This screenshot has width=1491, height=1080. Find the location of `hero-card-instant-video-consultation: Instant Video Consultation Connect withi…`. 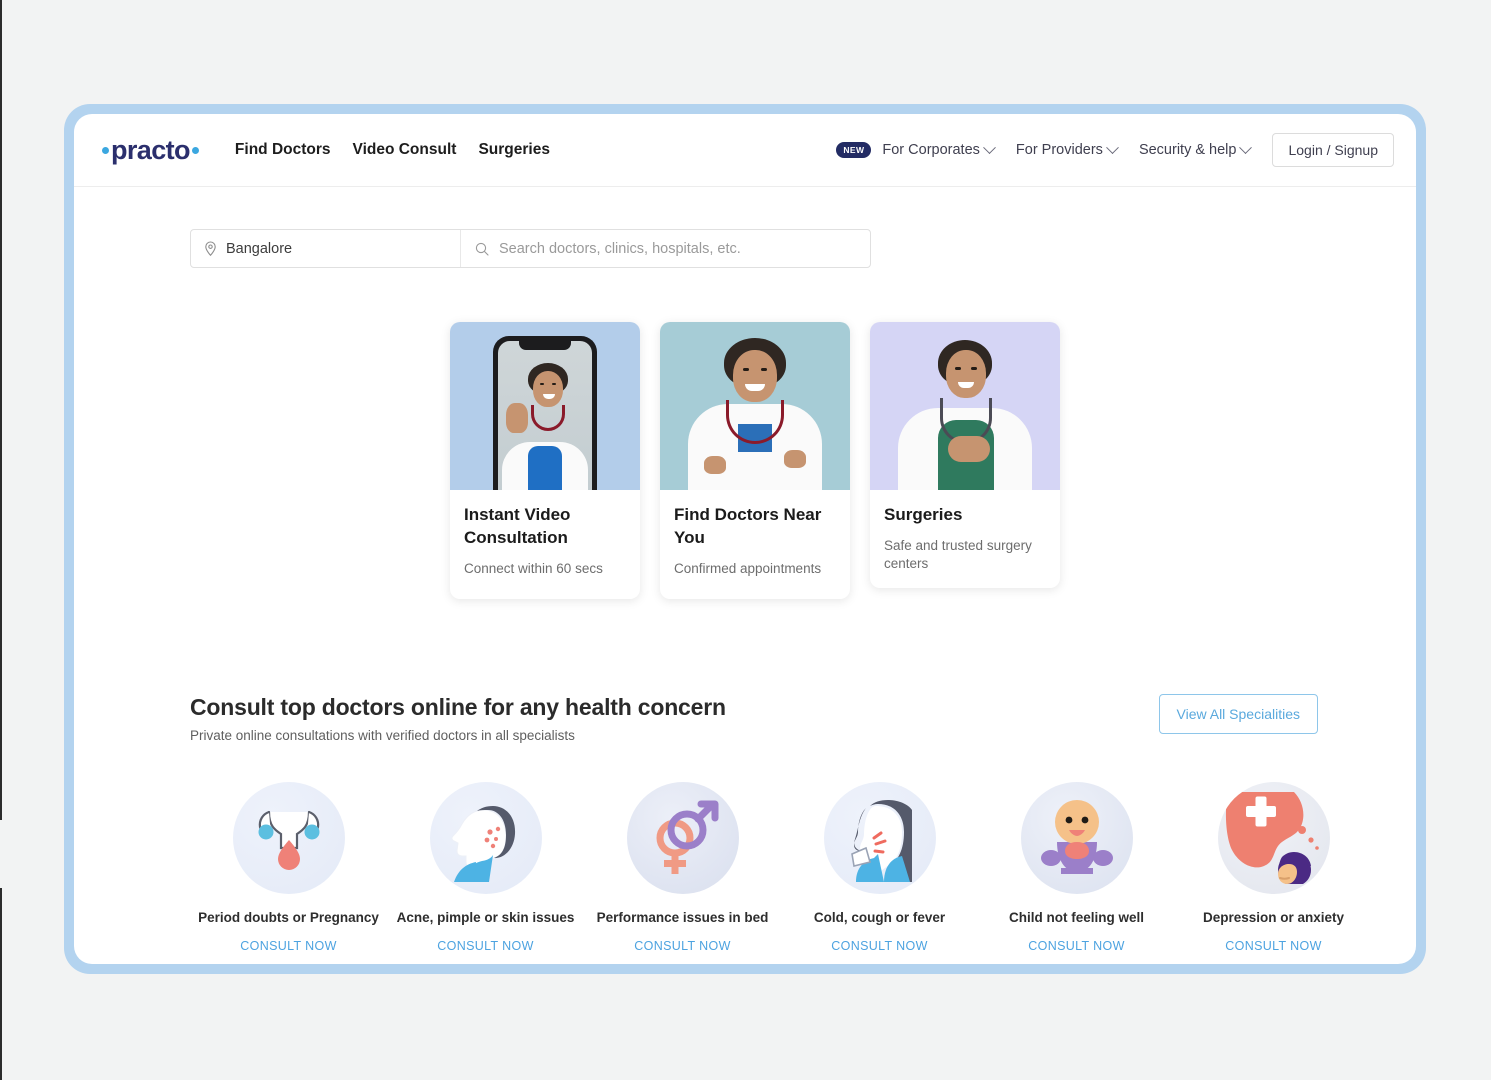

hero-card-instant-video-consultation: Instant Video Consultation Connect withi… is located at coordinates (545, 460).